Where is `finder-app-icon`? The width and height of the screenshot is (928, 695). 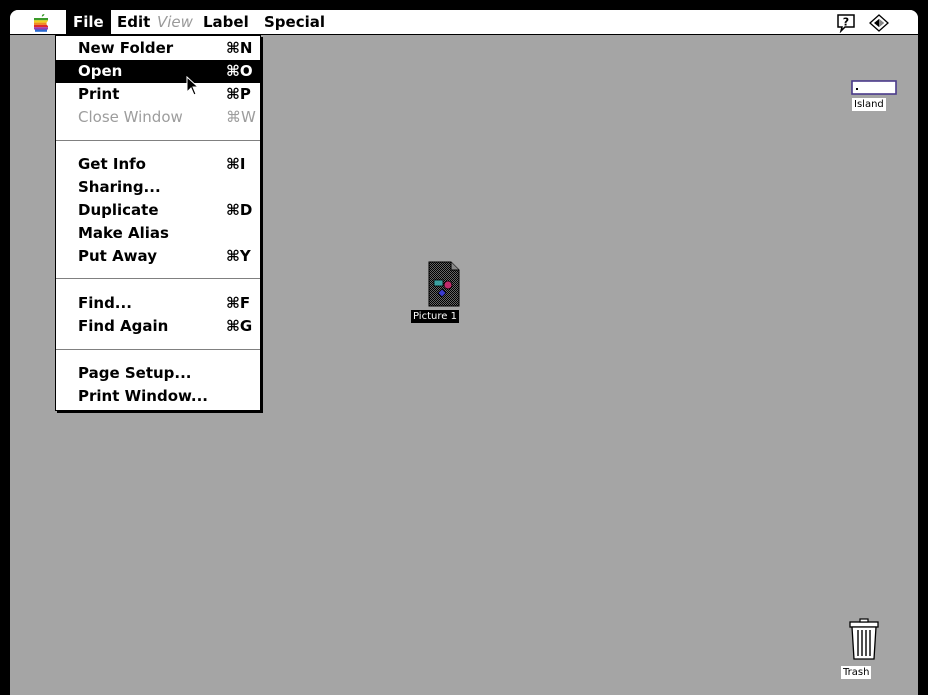
finder-app-icon is located at coordinates (879, 23).